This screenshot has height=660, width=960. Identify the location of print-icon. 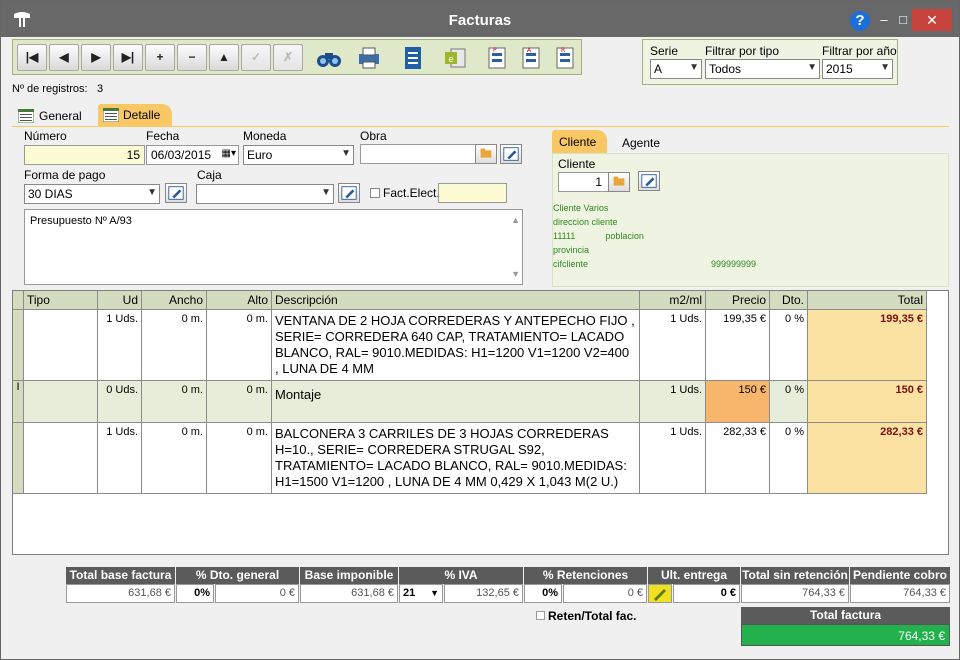
(369, 58).